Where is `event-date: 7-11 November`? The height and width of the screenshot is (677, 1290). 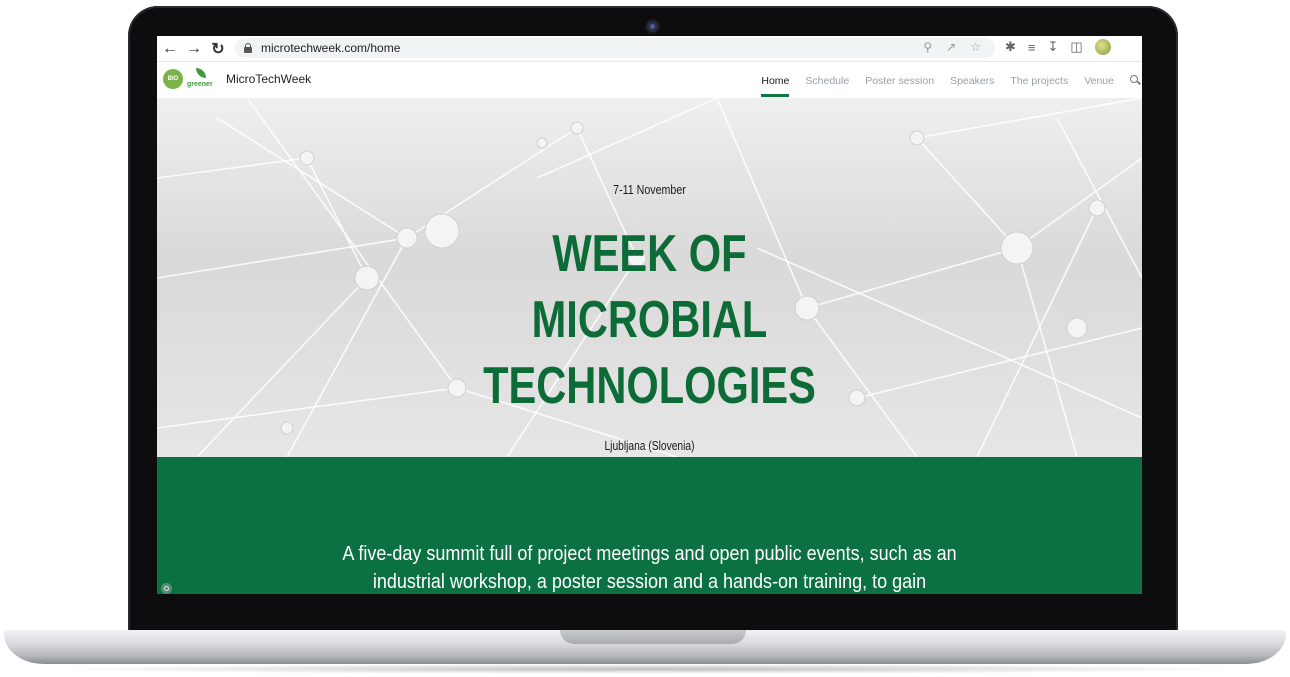 event-date: 7-11 November is located at coordinates (649, 189).